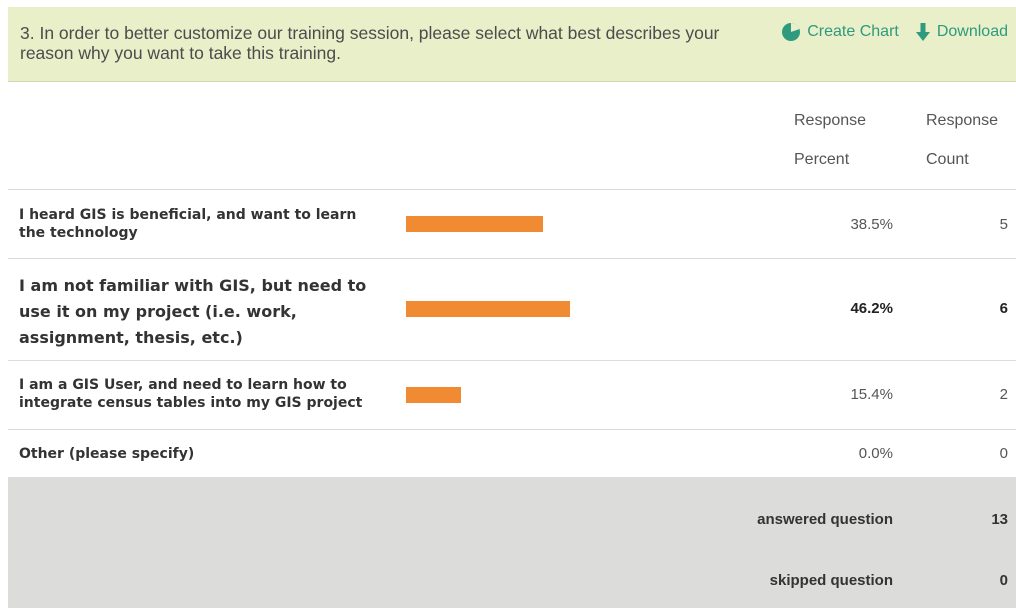  What do you see at coordinates (871, 308) in the screenshot?
I see `response-percent: 46.2%` at bounding box center [871, 308].